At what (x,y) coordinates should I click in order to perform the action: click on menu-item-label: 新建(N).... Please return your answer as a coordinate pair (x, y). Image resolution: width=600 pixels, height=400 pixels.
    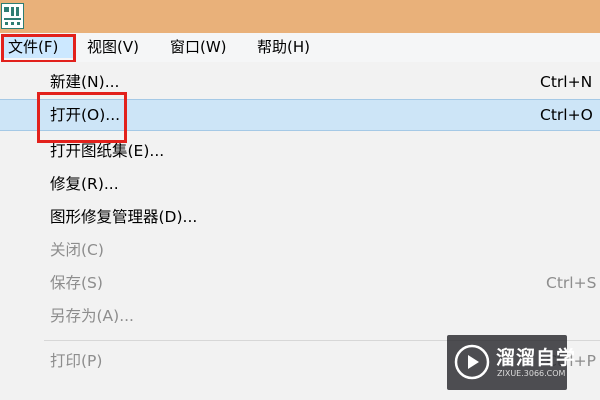
    Looking at the image, I should click on (85, 82).